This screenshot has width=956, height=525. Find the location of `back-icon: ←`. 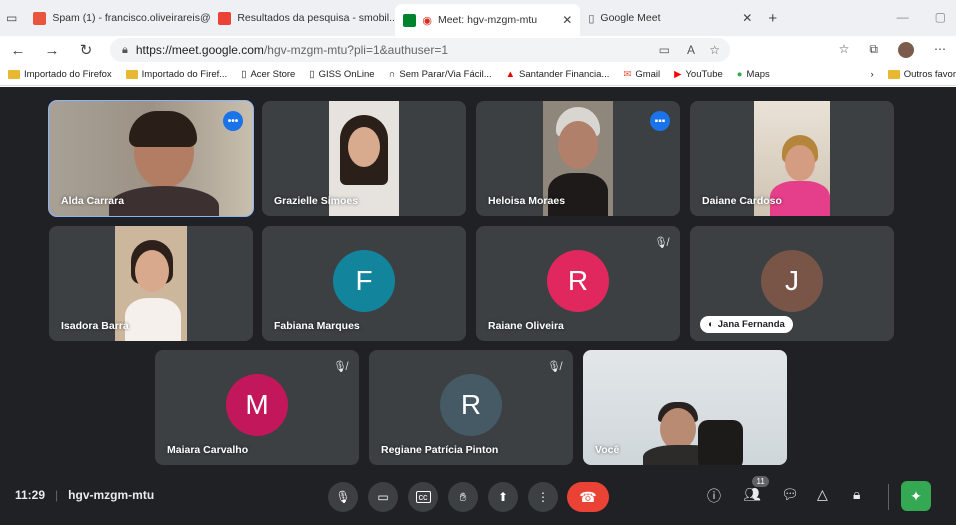

back-icon: ← is located at coordinates (18, 50).